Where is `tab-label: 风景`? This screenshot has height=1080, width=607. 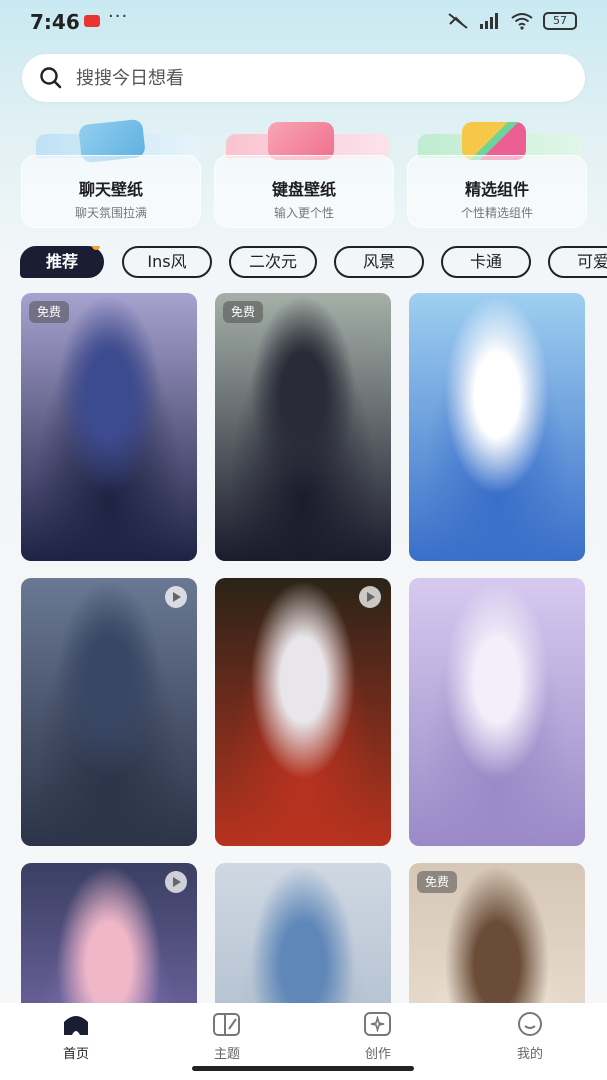 tab-label: 风景 is located at coordinates (378, 261).